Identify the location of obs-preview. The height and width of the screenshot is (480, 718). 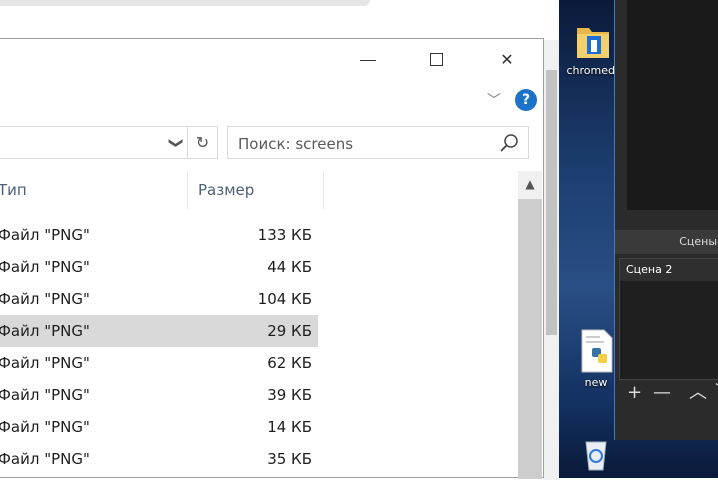
(672, 105).